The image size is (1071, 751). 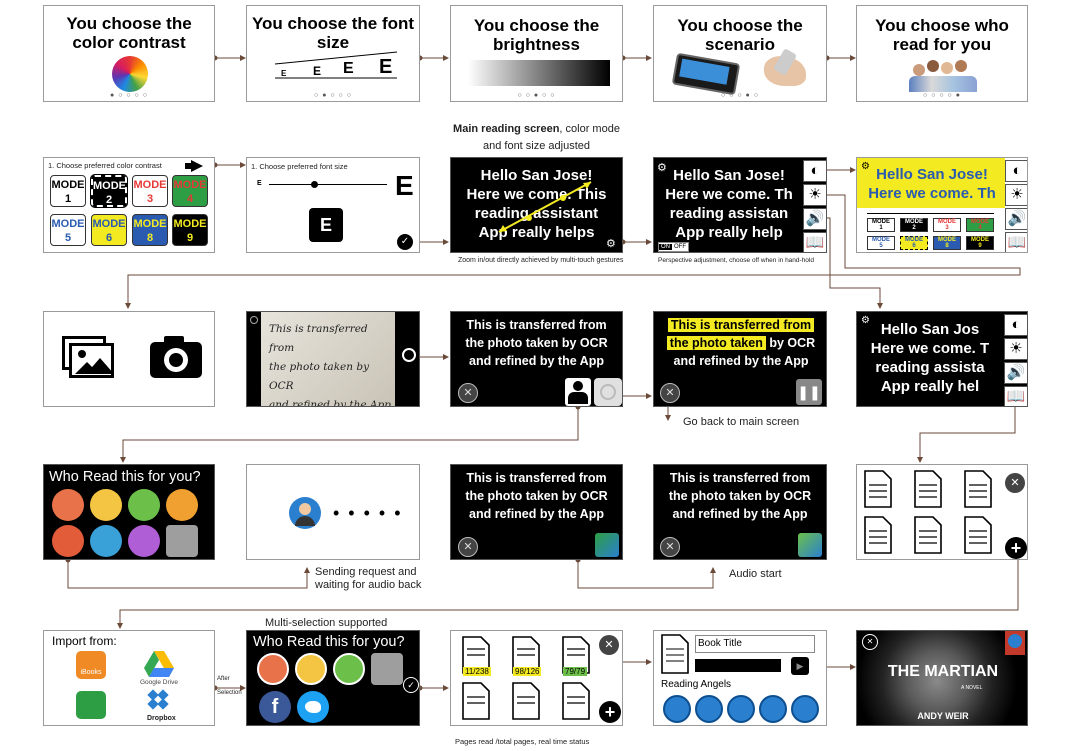 What do you see at coordinates (930, 213) in the screenshot?
I see `mini-slider` at bounding box center [930, 213].